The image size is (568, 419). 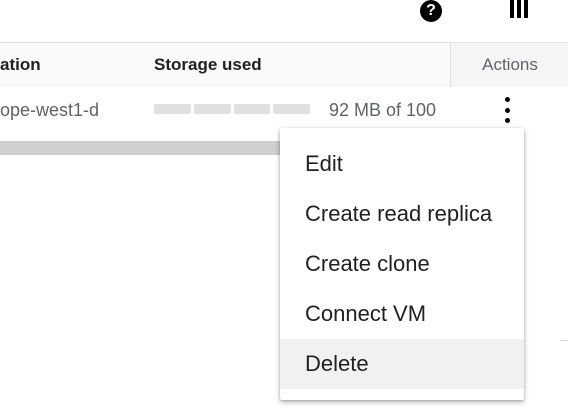 I want to click on columns-icon, so click(x=520, y=10).